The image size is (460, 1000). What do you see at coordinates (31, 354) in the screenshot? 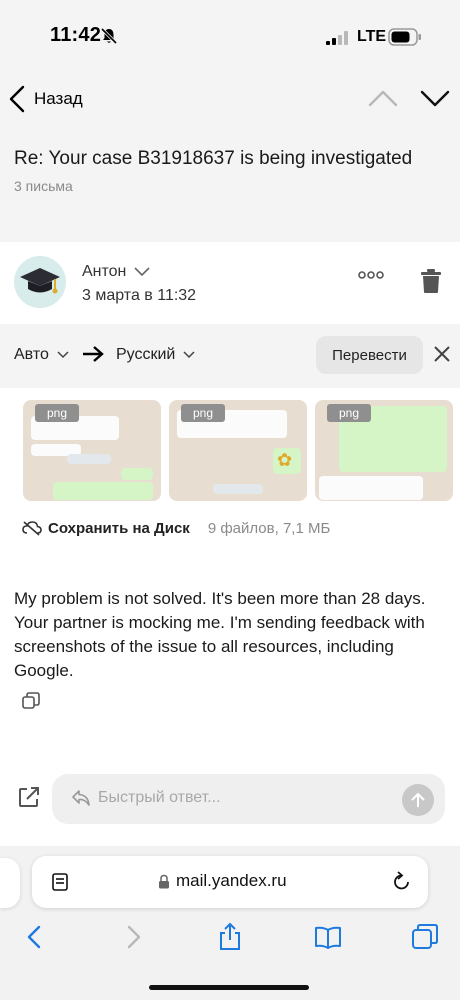
I see `source-language: Авто` at bounding box center [31, 354].